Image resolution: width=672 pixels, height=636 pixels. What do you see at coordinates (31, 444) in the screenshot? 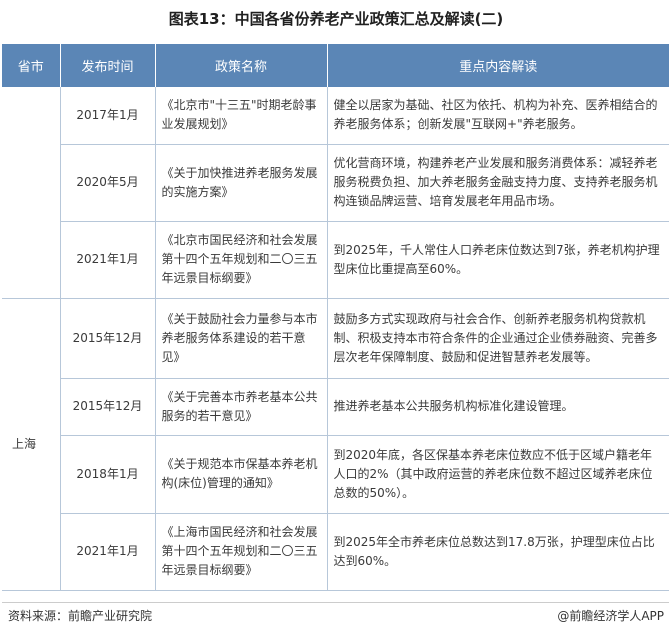
I see `province-cell: 上海` at bounding box center [31, 444].